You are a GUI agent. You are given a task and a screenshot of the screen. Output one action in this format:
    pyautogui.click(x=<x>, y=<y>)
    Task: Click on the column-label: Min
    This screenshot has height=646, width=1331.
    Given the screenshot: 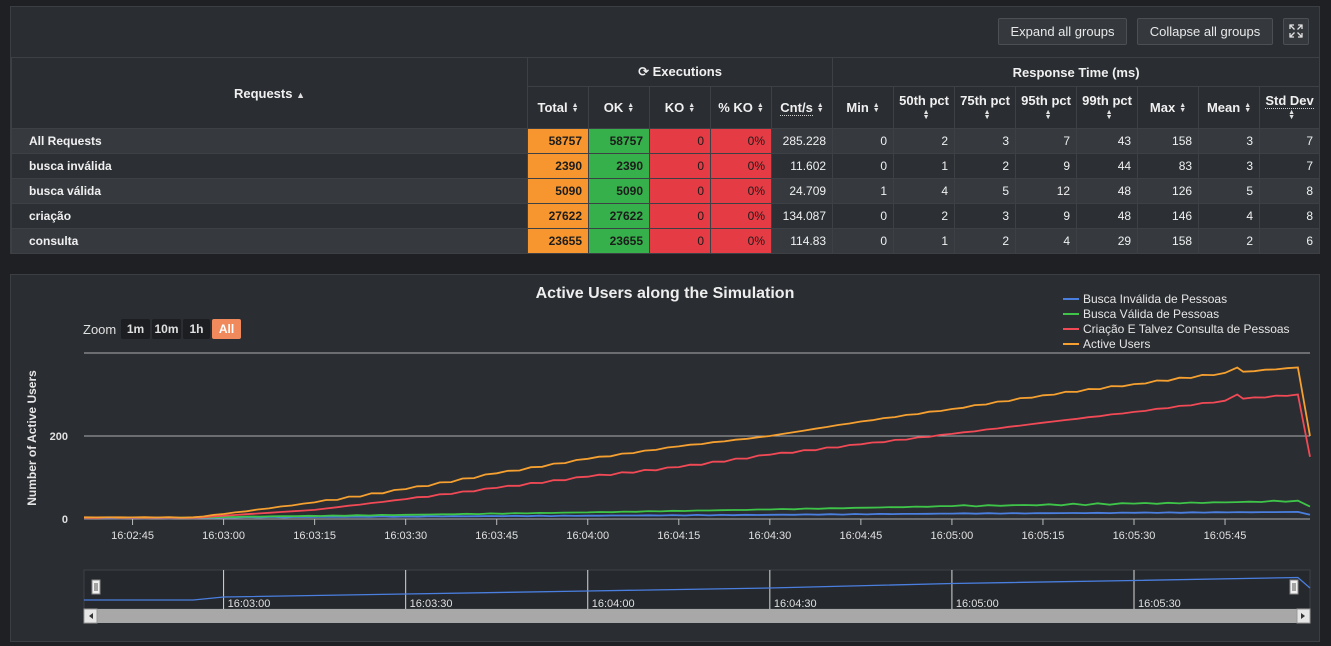 What is the action you would take?
    pyautogui.click(x=857, y=107)
    